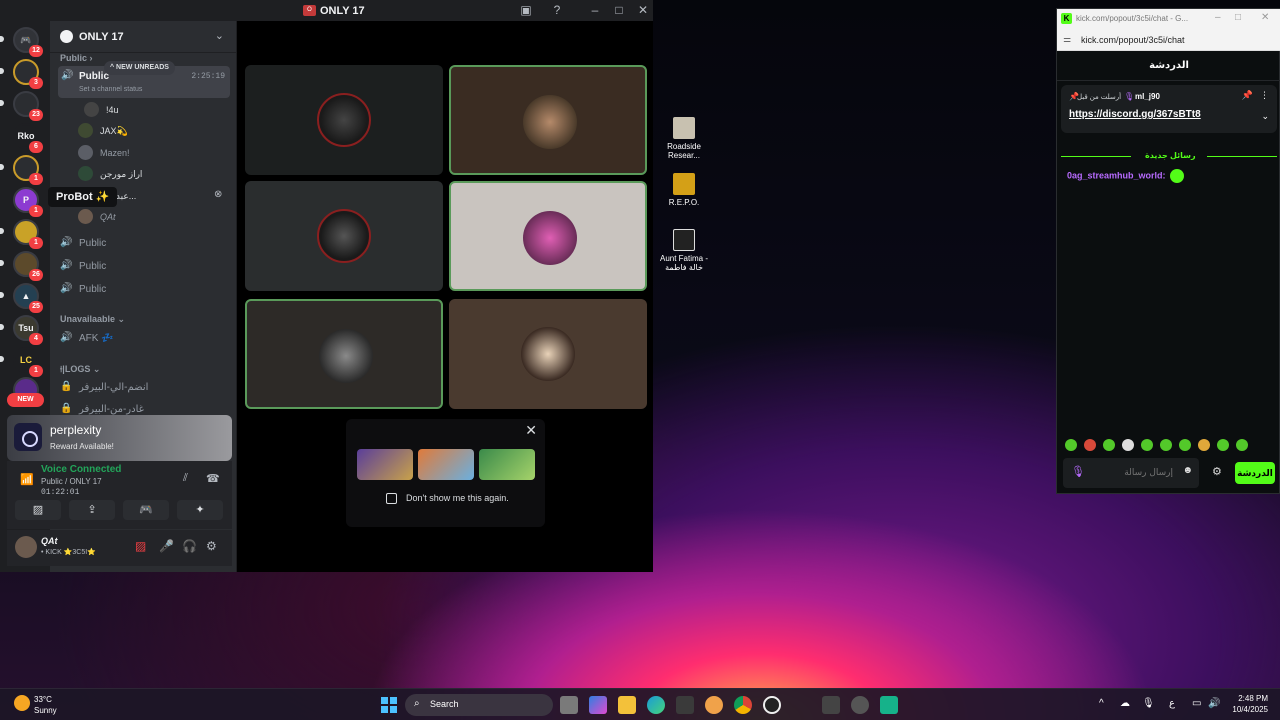 Image resolution: width=1280 pixels, height=720 pixels. I want to click on cloud-icon: ☁, so click(1125, 703).